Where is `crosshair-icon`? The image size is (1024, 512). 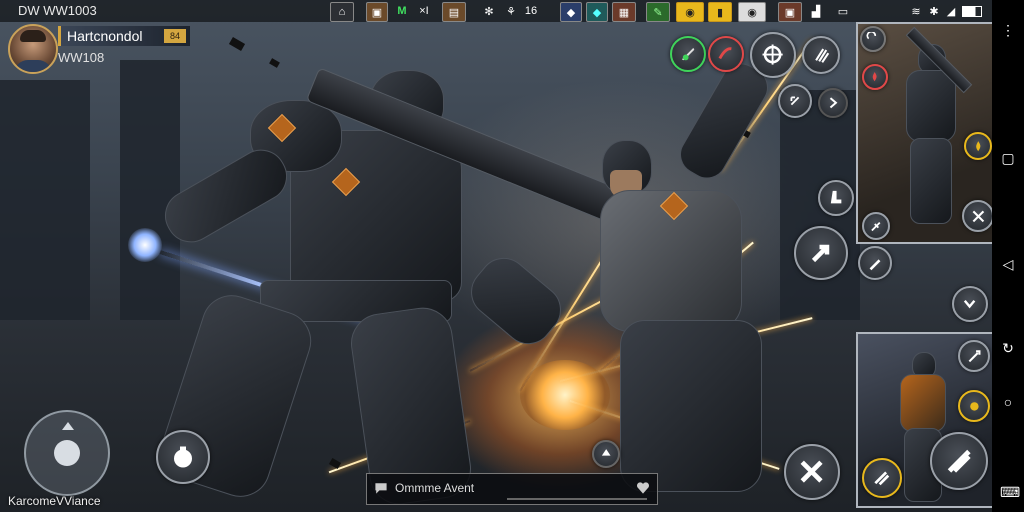 crosshair-icon is located at coordinates (773, 55).